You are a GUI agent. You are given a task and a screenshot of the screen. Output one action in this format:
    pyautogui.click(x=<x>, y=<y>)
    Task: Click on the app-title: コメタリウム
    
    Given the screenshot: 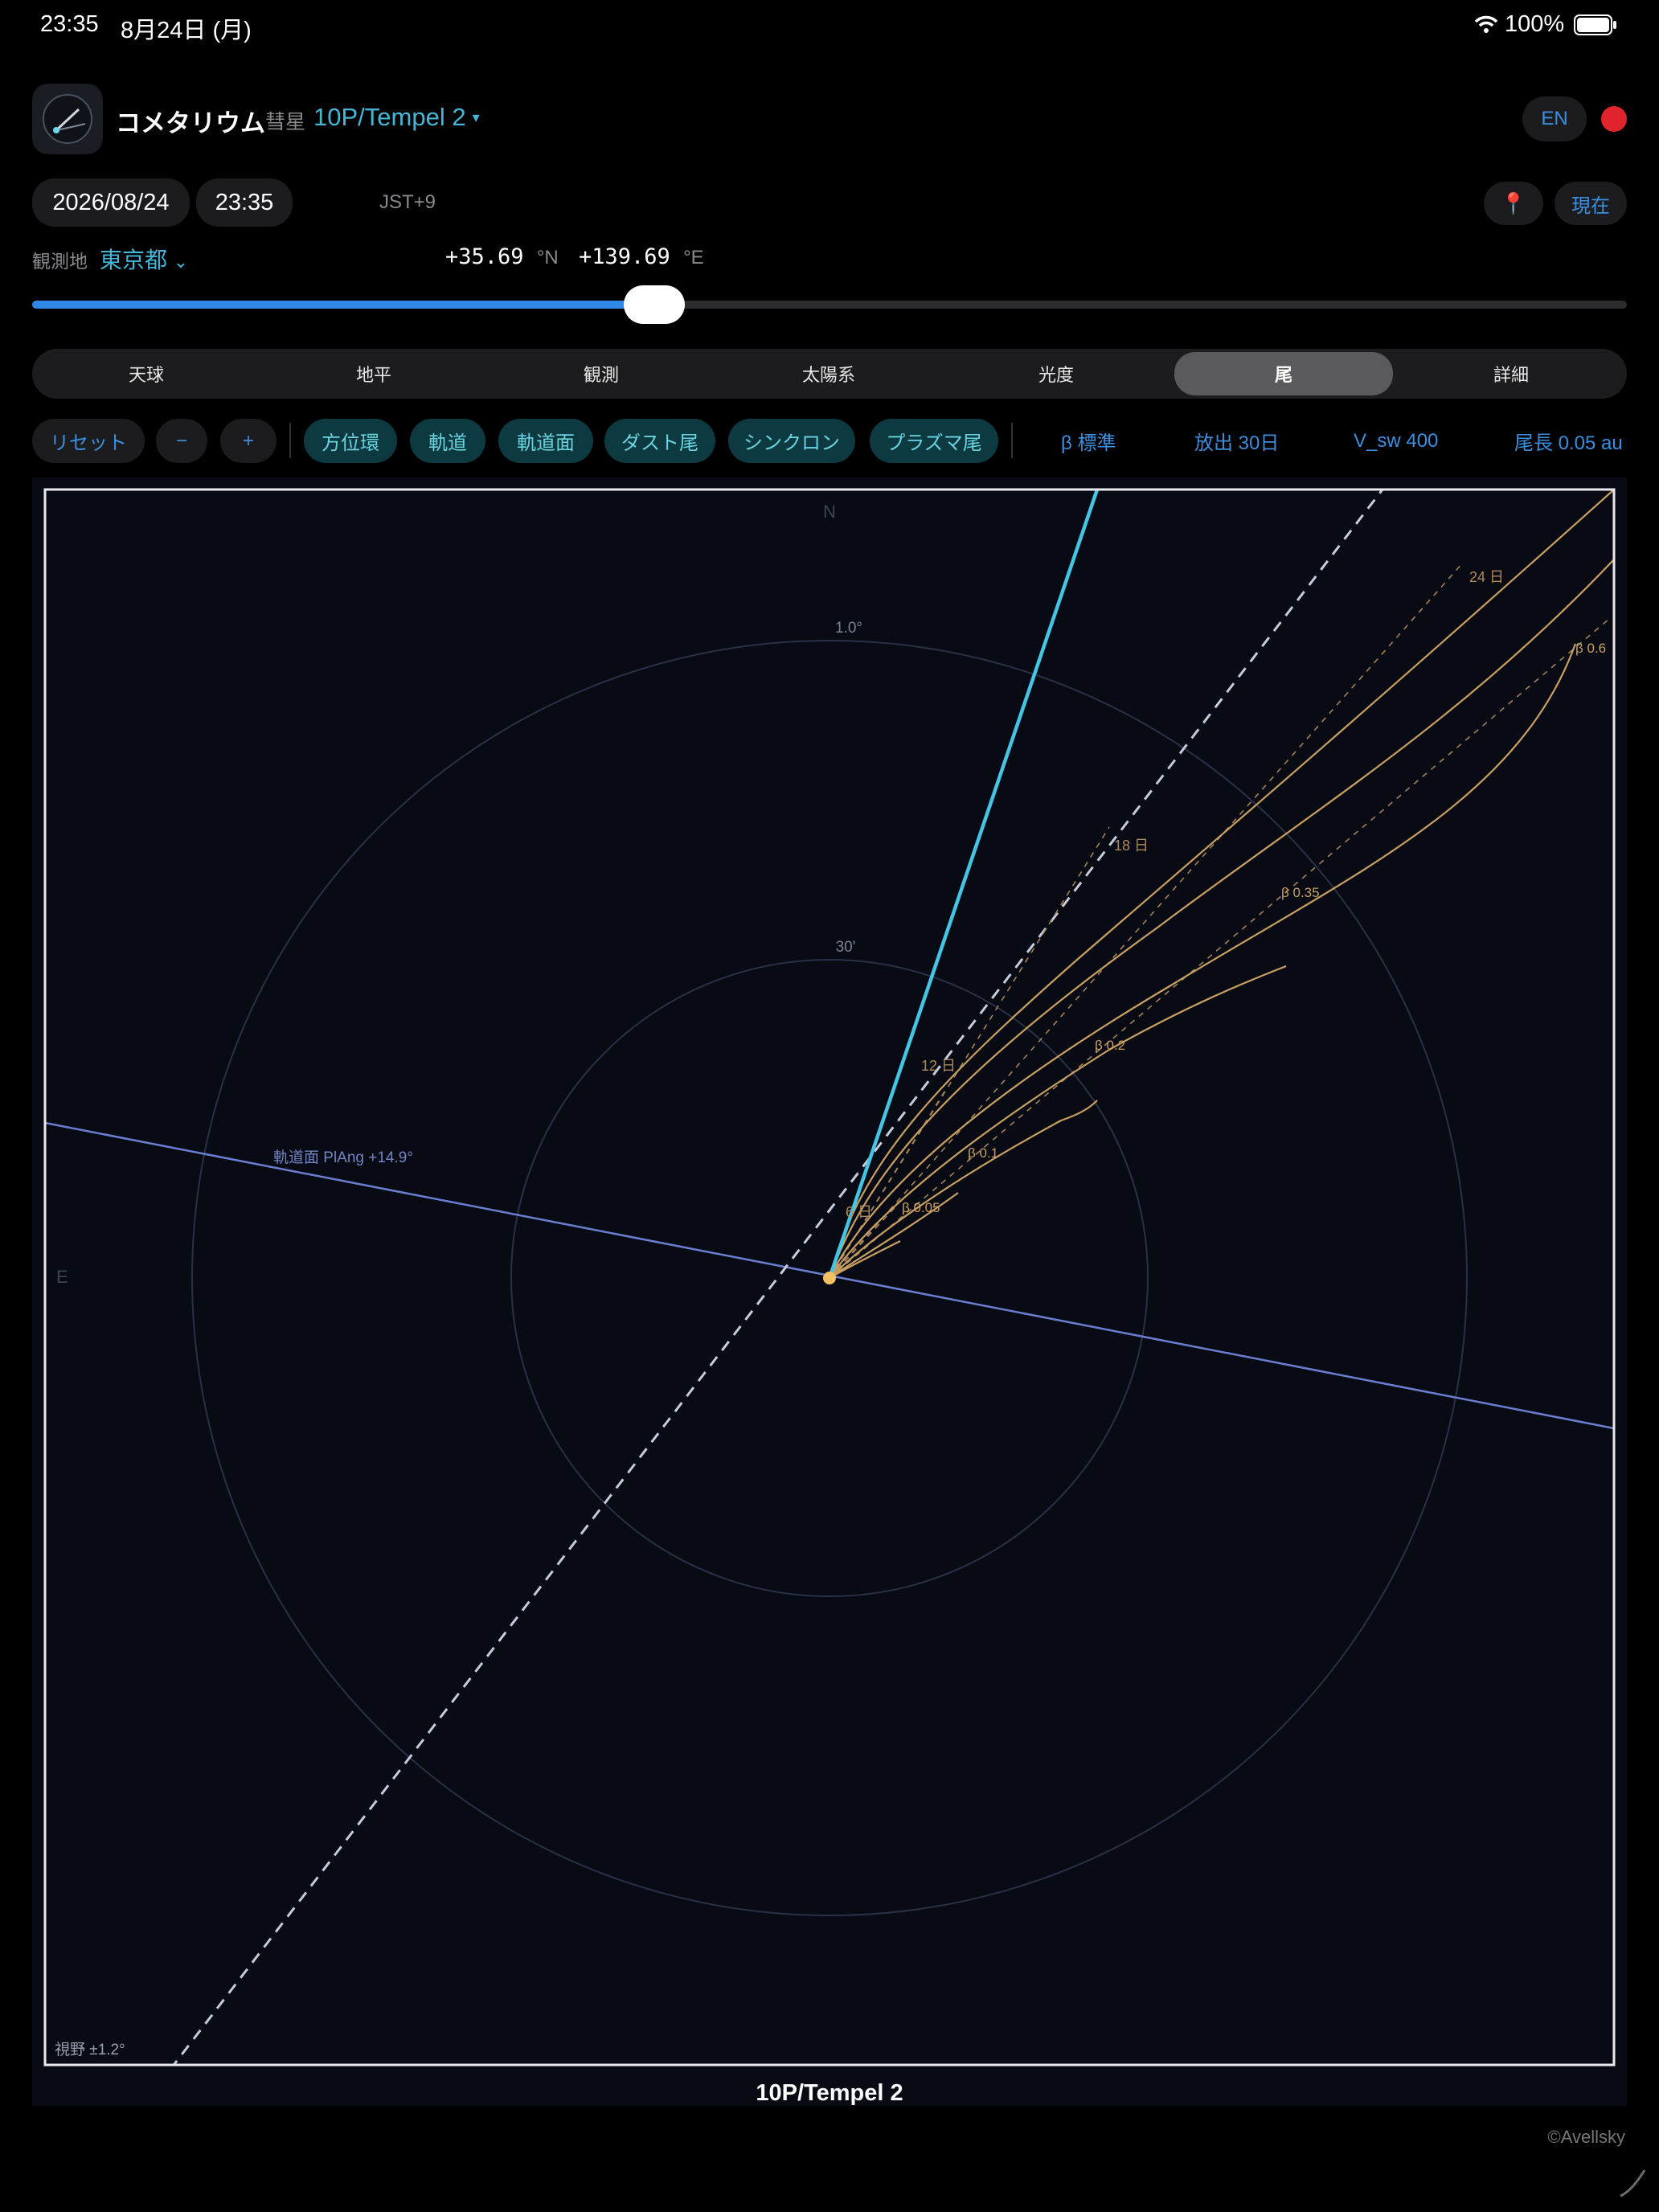 What is the action you would take?
    pyautogui.click(x=190, y=123)
    